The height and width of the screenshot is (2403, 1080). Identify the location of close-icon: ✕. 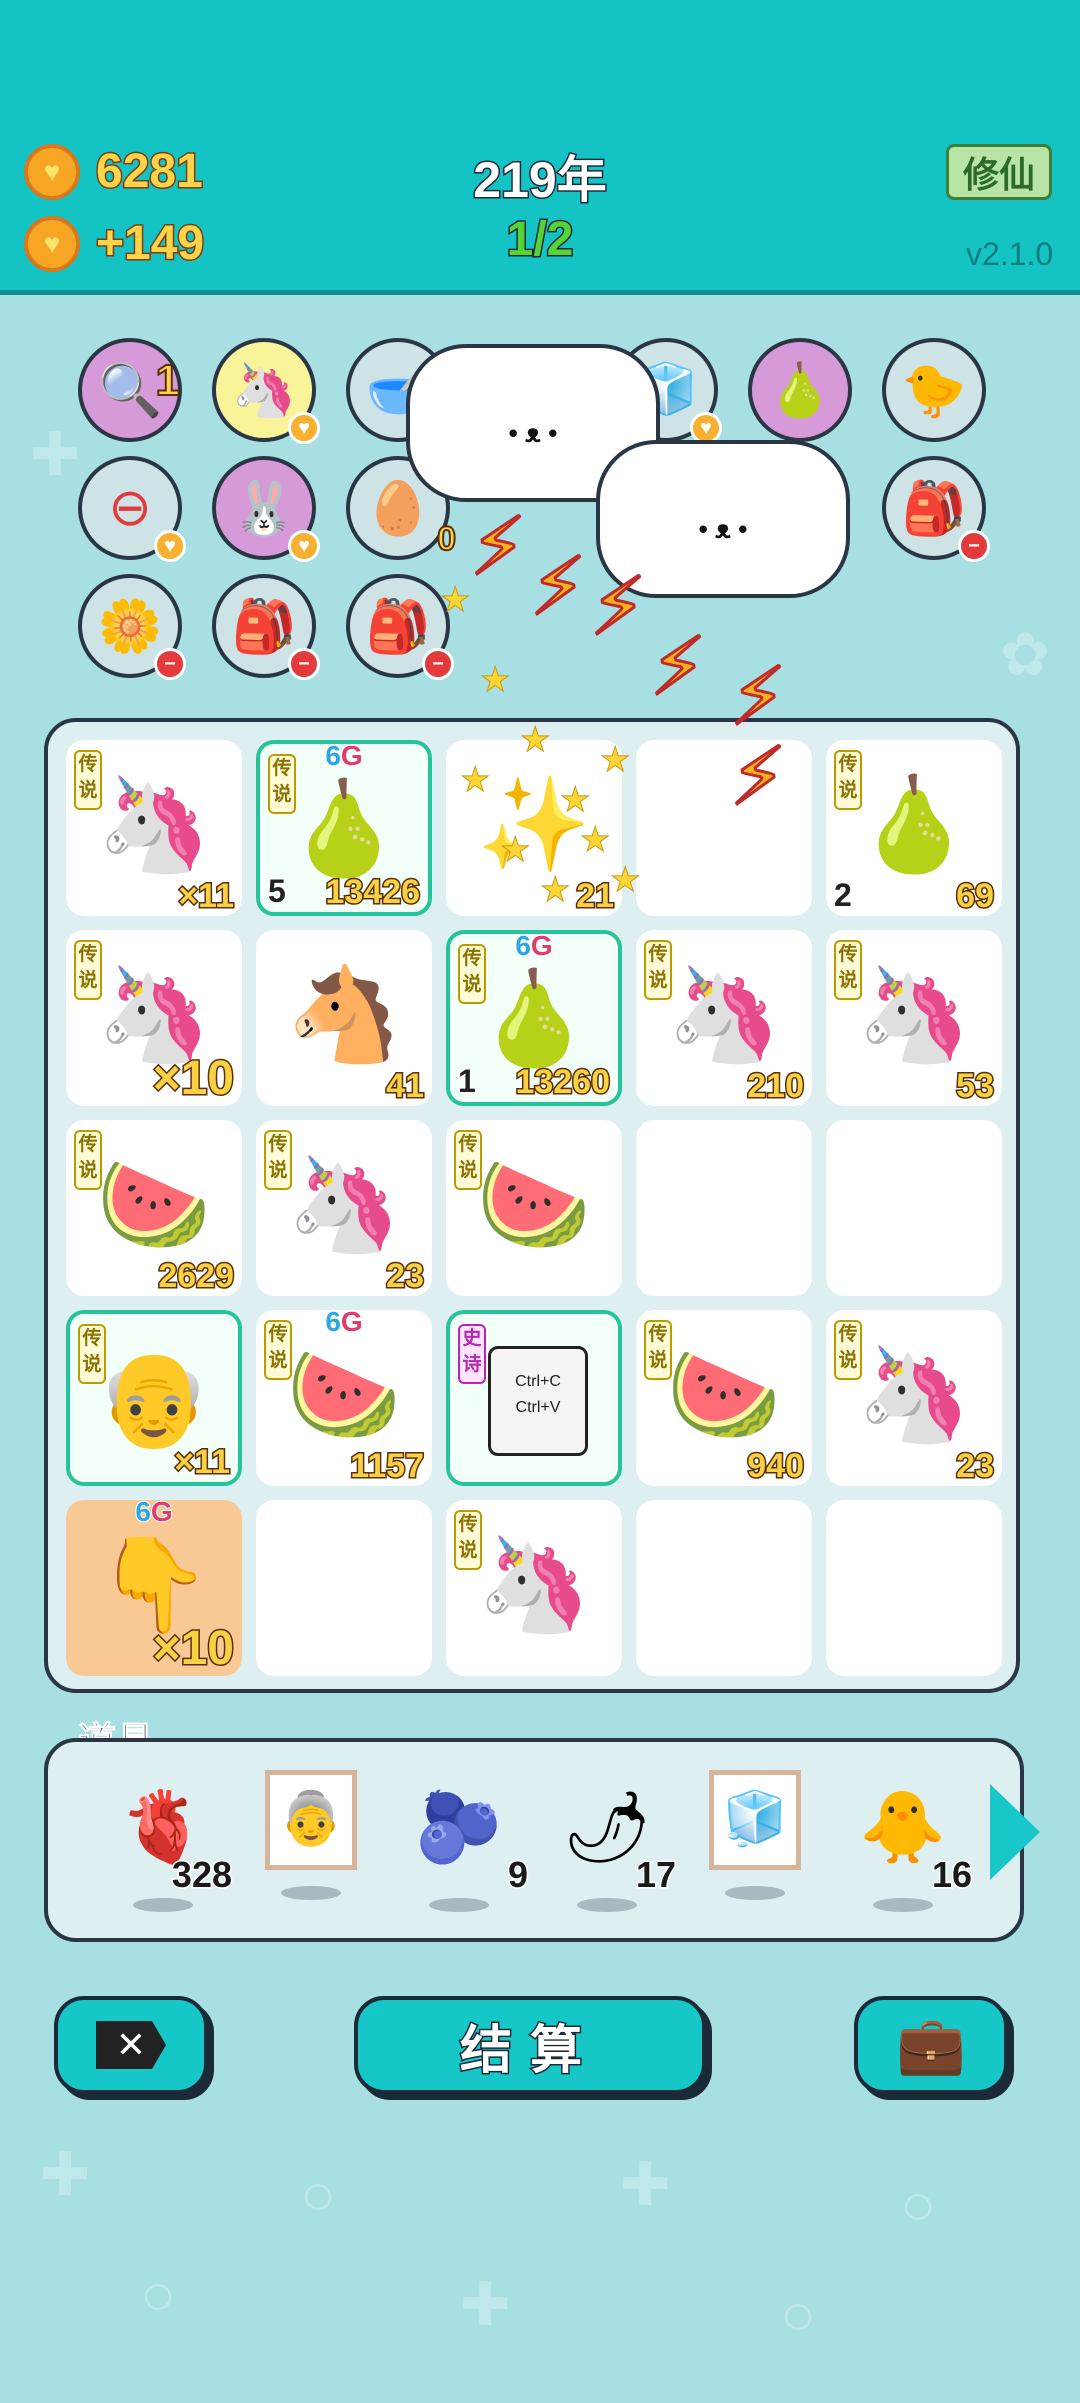
(131, 2045).